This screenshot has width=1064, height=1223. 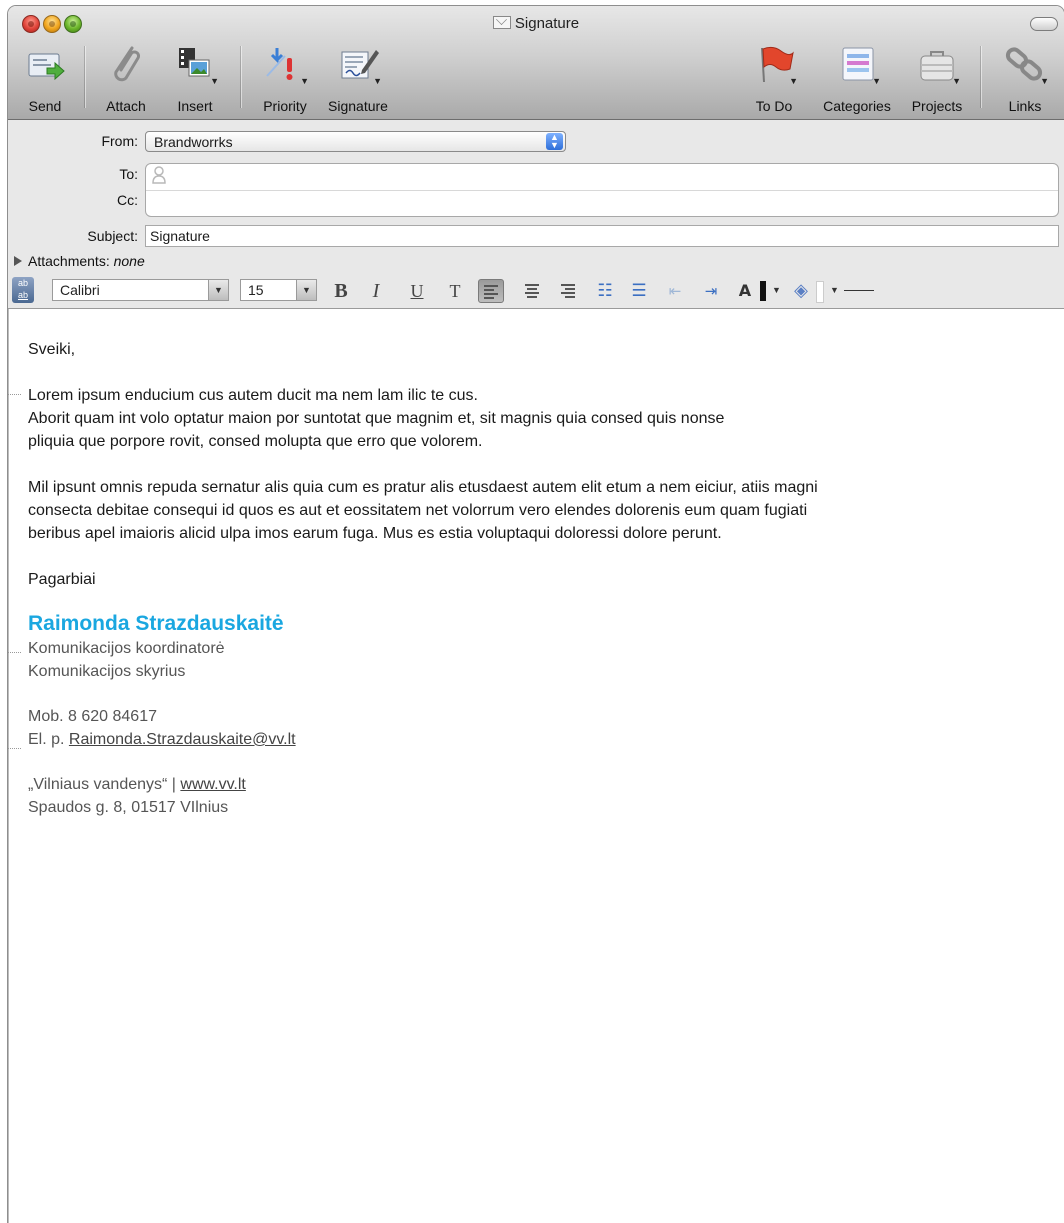 I want to click on signature-icon: ▼, so click(x=359, y=64).